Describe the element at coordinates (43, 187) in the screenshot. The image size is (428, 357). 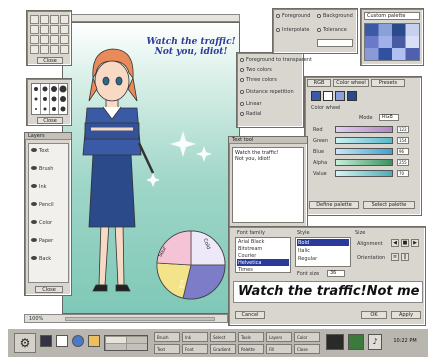
I see `layer-item: Ink` at that location.